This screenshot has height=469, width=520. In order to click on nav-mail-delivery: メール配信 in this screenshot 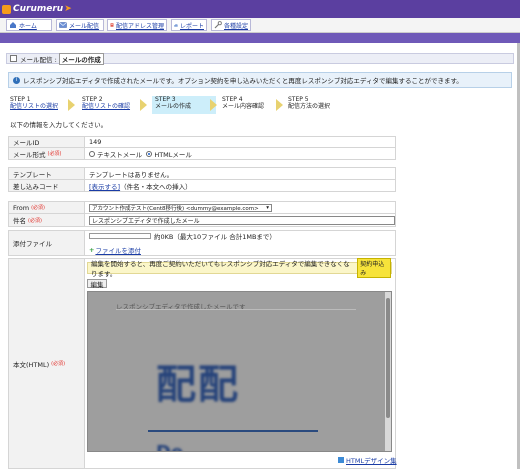, I will do `click(80, 25)`.